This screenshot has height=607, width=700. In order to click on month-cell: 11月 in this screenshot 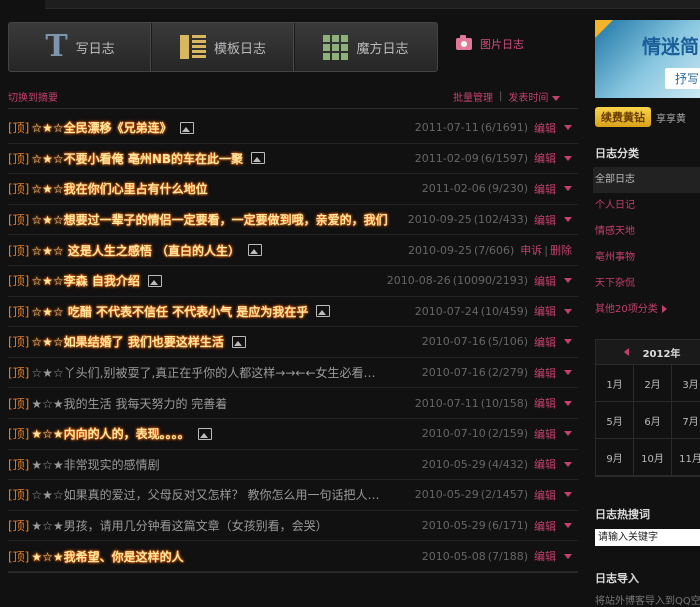, I will do `click(686, 457)`.